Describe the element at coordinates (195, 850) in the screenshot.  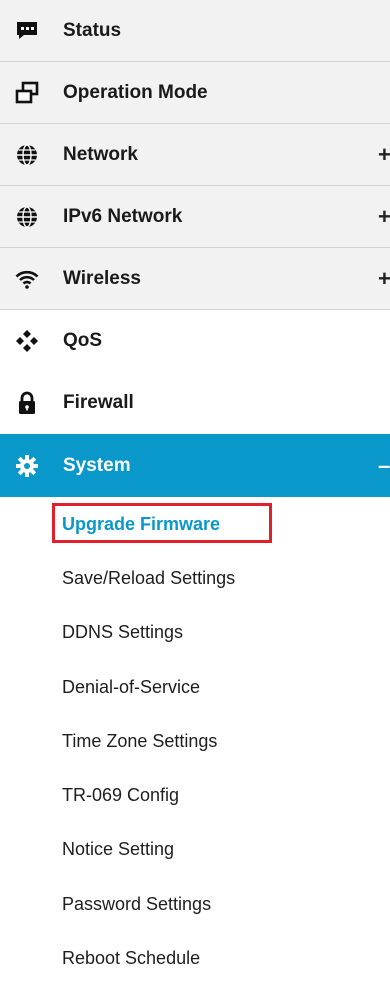
I see `submenu-item-notice-setting: Notice Setting` at that location.